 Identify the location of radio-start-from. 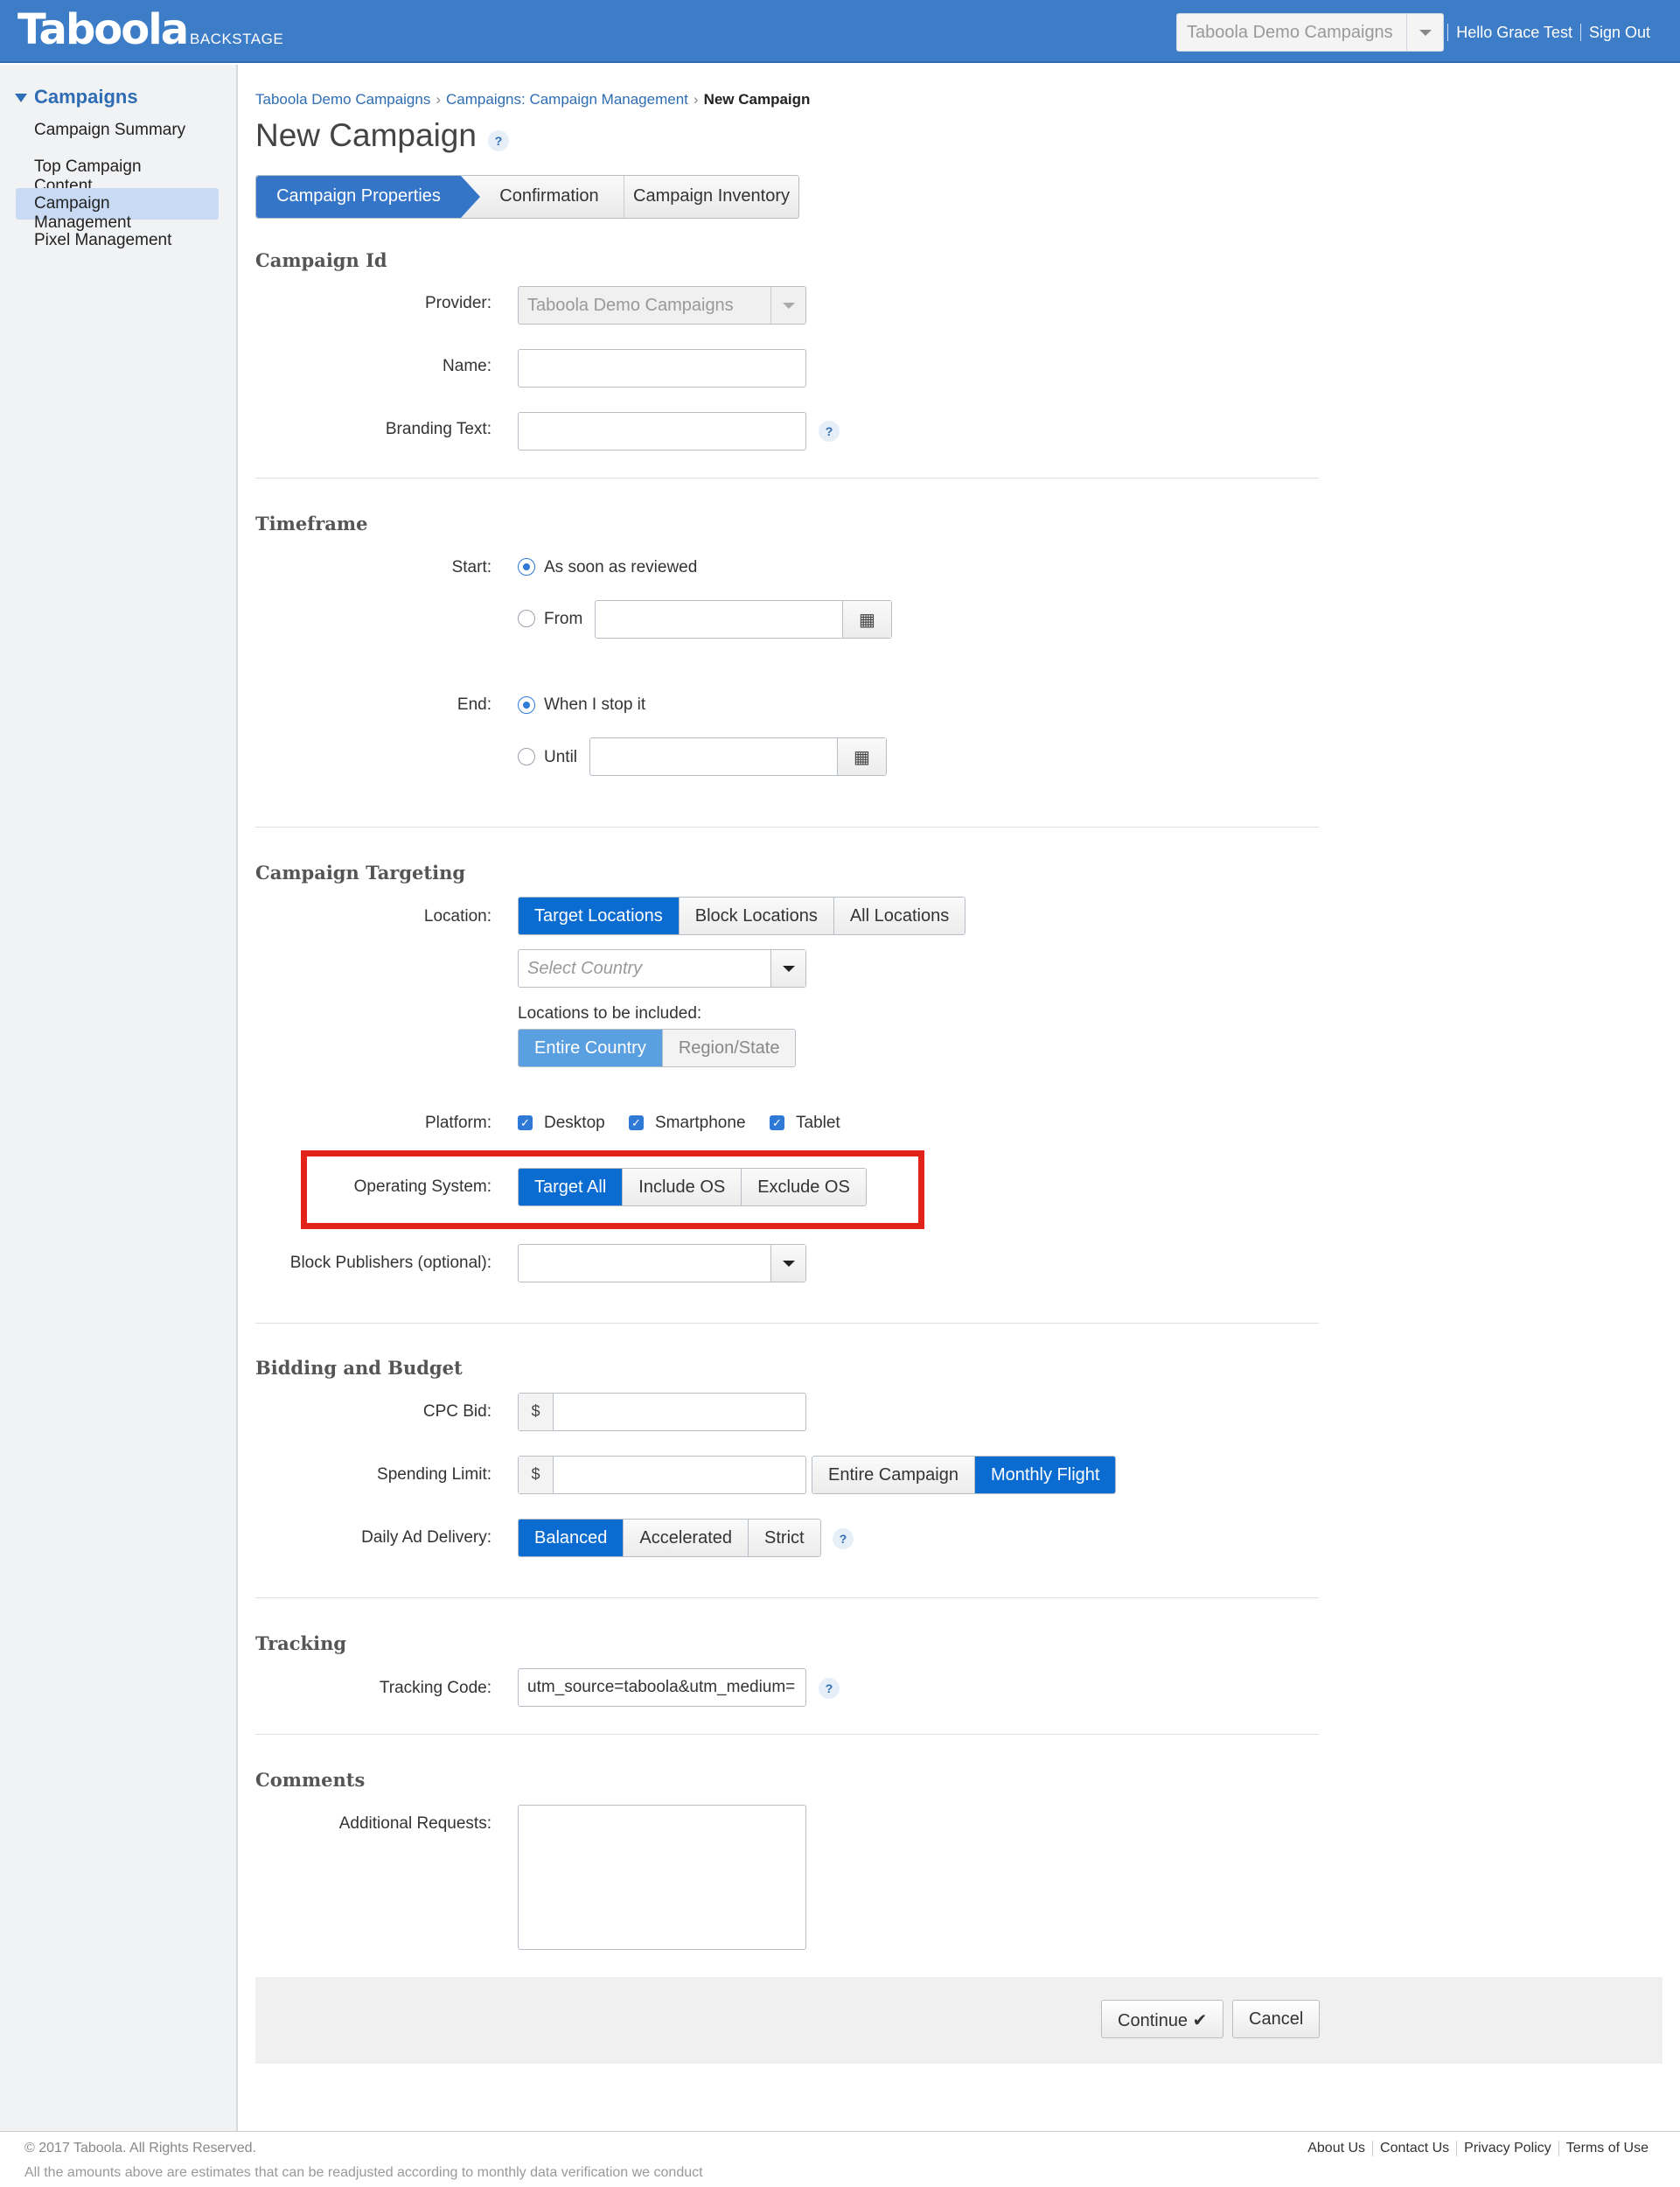
(526, 619).